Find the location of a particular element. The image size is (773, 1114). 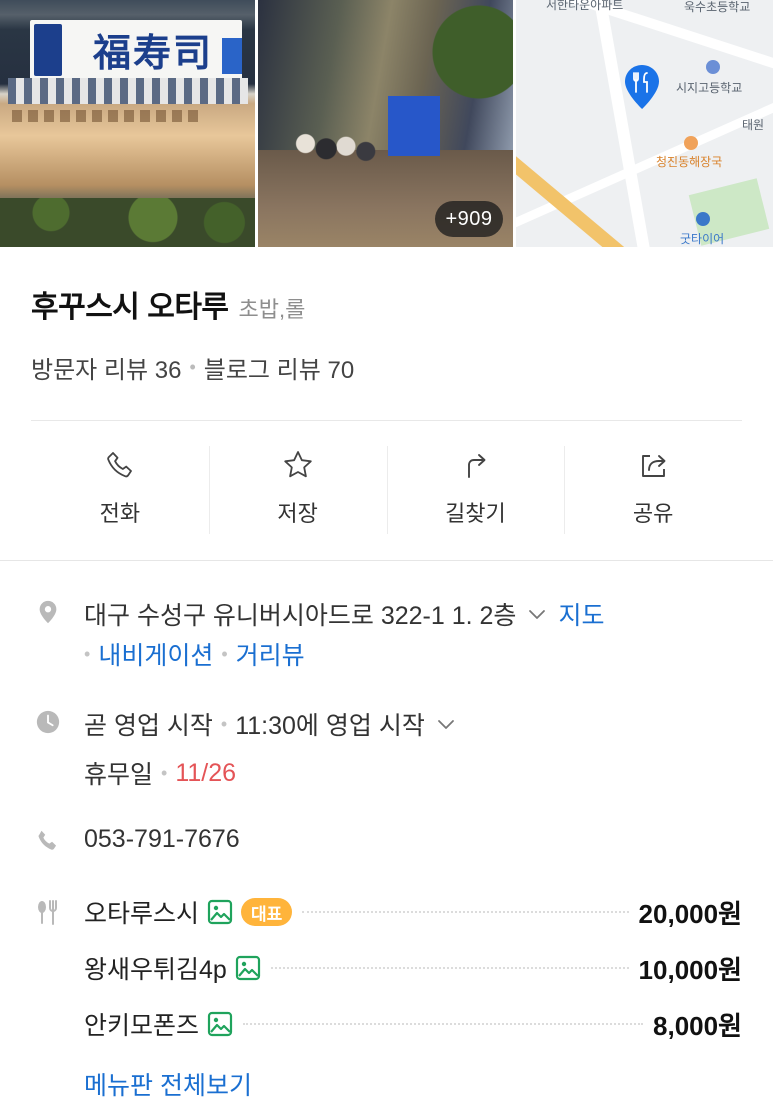

street-view-link: 거리뷰 is located at coordinates (270, 654).